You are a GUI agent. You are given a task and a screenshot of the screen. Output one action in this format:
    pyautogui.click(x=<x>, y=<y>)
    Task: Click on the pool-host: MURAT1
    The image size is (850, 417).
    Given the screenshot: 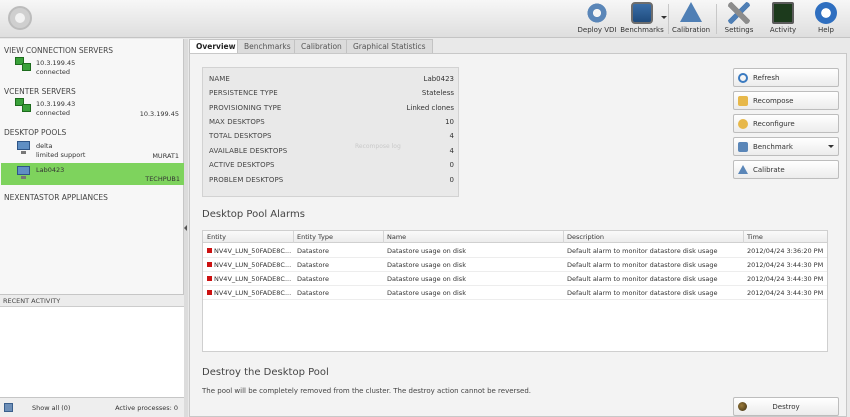 What is the action you would take?
    pyautogui.click(x=165, y=156)
    